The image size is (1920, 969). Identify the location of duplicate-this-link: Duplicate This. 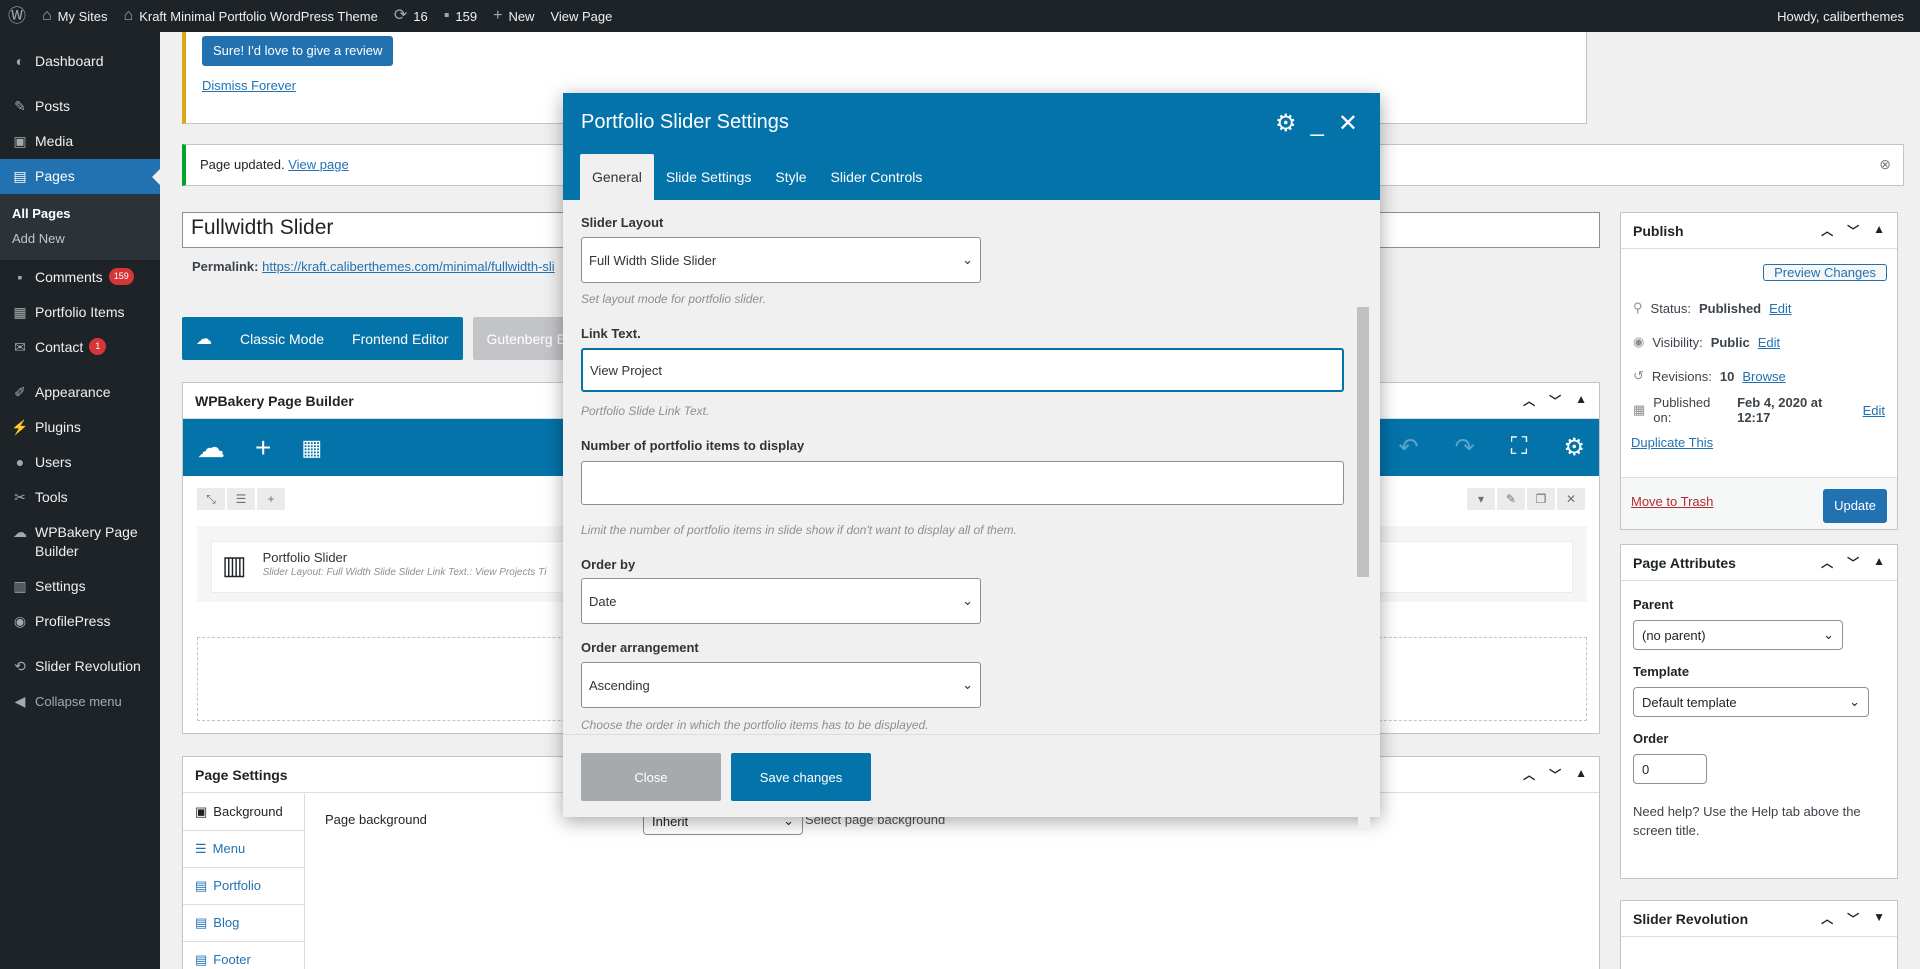
(1672, 442).